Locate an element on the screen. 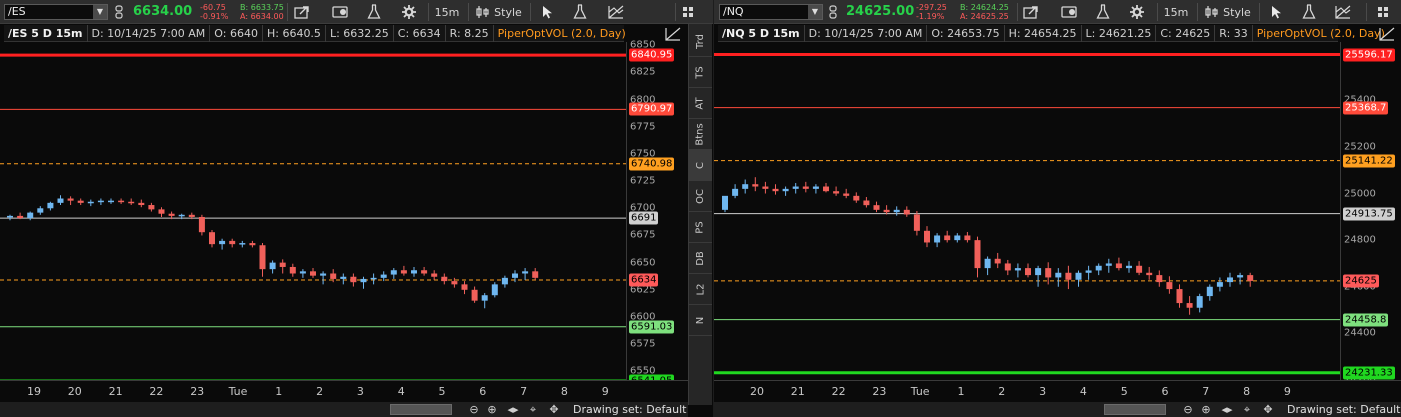 This screenshot has height=417, width=1401. symbol-input: /NQ ▼ is located at coordinates (771, 12).